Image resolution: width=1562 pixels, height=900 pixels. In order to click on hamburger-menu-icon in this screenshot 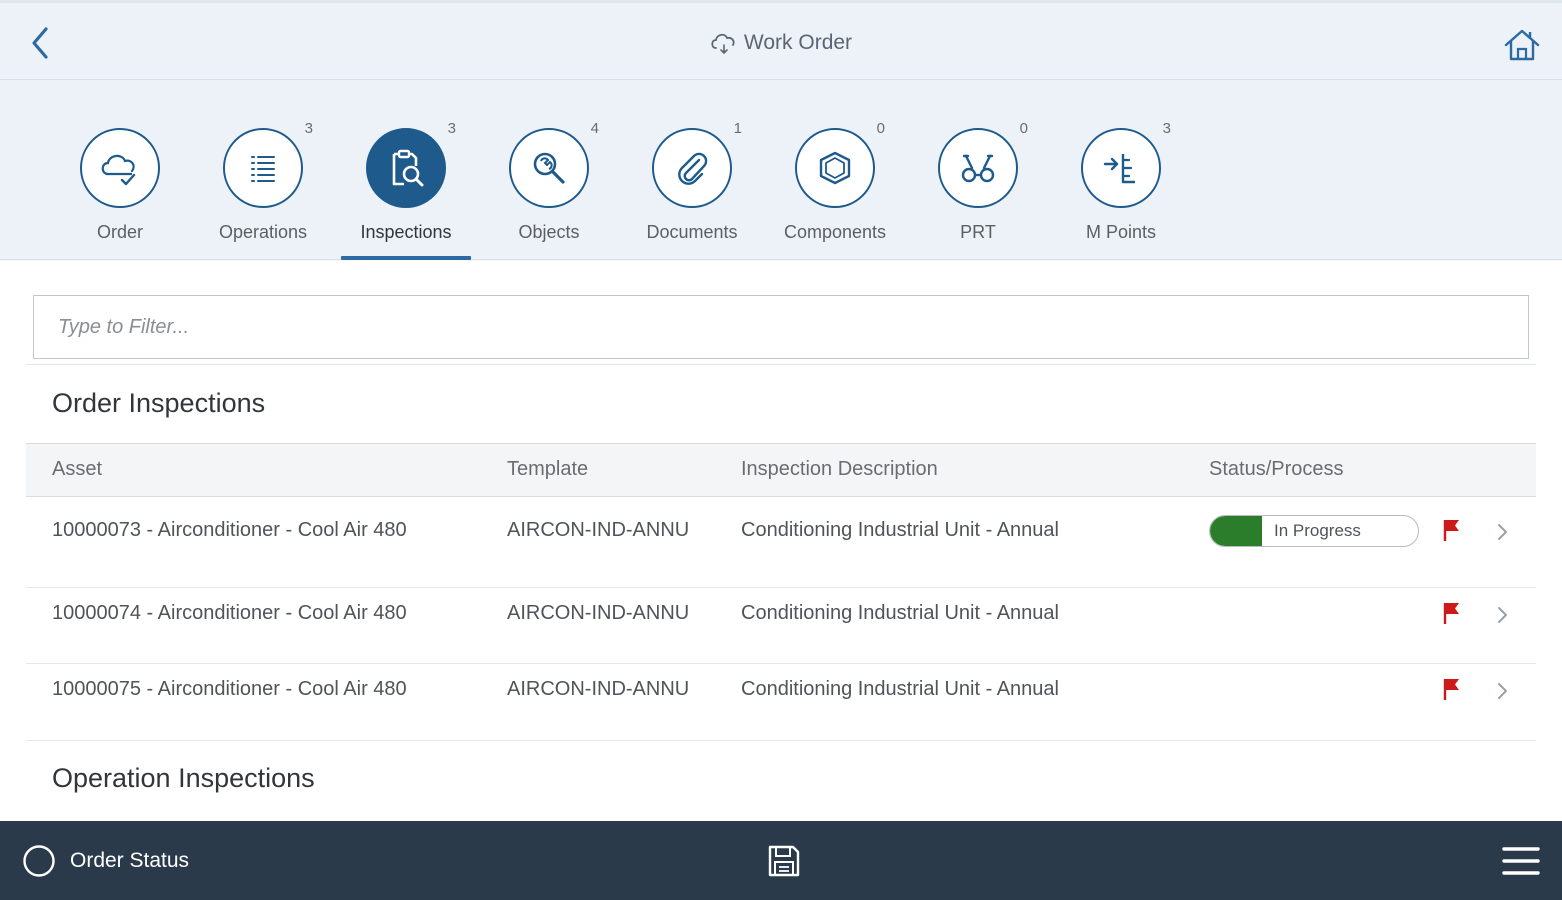, I will do `click(1521, 861)`.